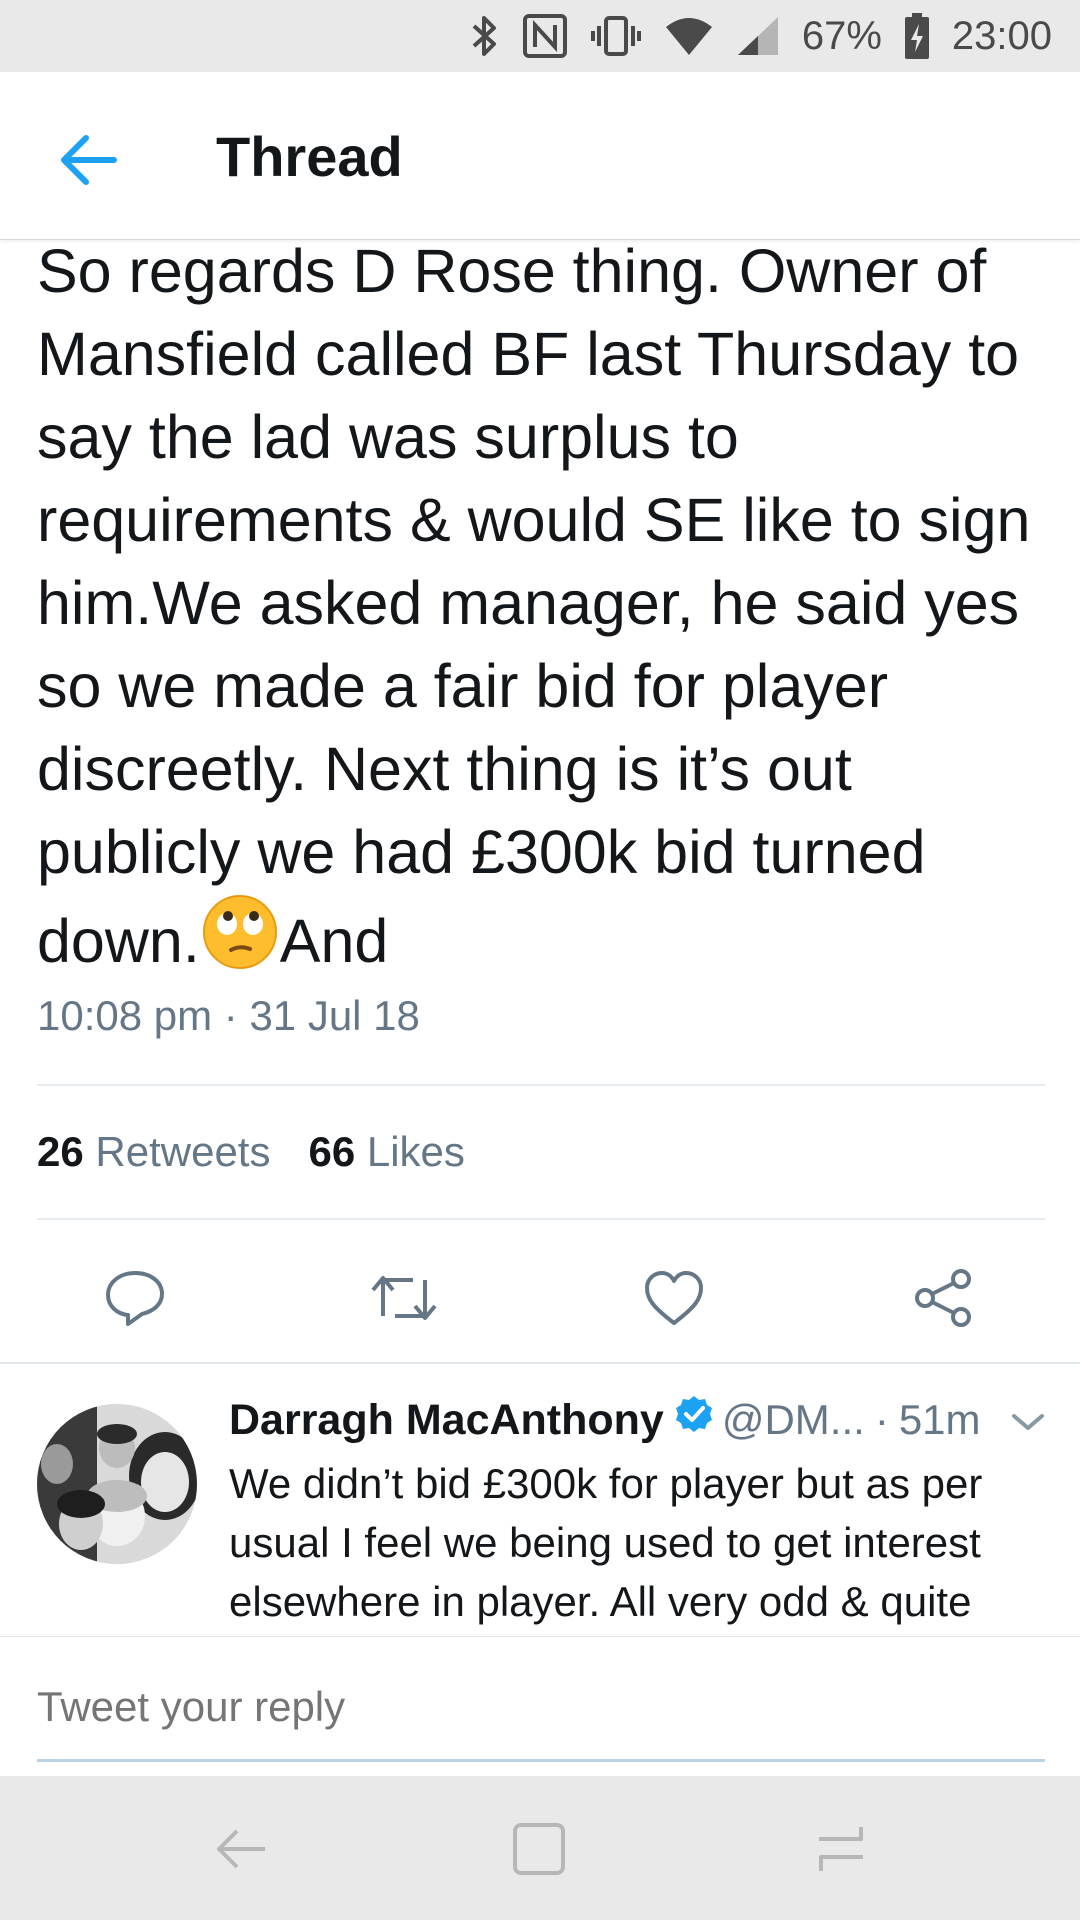  What do you see at coordinates (228, 1016) in the screenshot?
I see `tweet-timestamp: 10:08 pm · 31 Jul 18` at bounding box center [228, 1016].